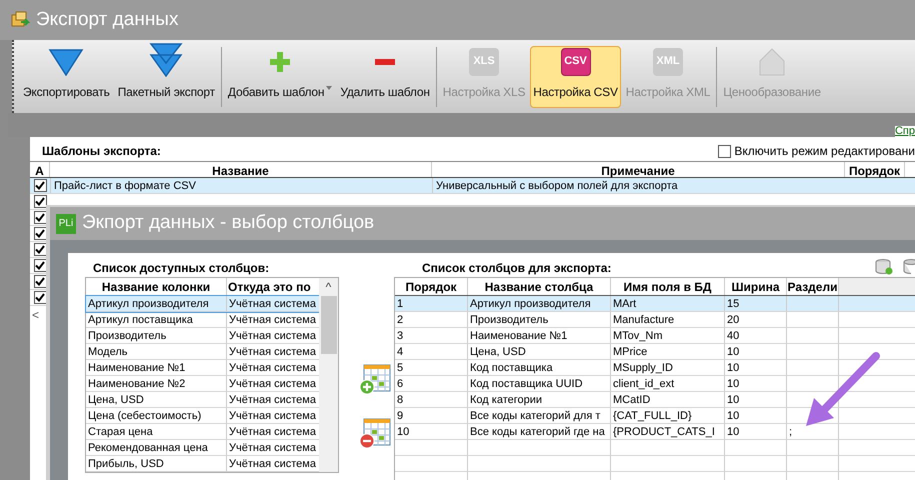 The image size is (915, 480). What do you see at coordinates (816, 151) in the screenshot?
I see `edit-mode-checkbox: Включить режим редактировани` at bounding box center [816, 151].